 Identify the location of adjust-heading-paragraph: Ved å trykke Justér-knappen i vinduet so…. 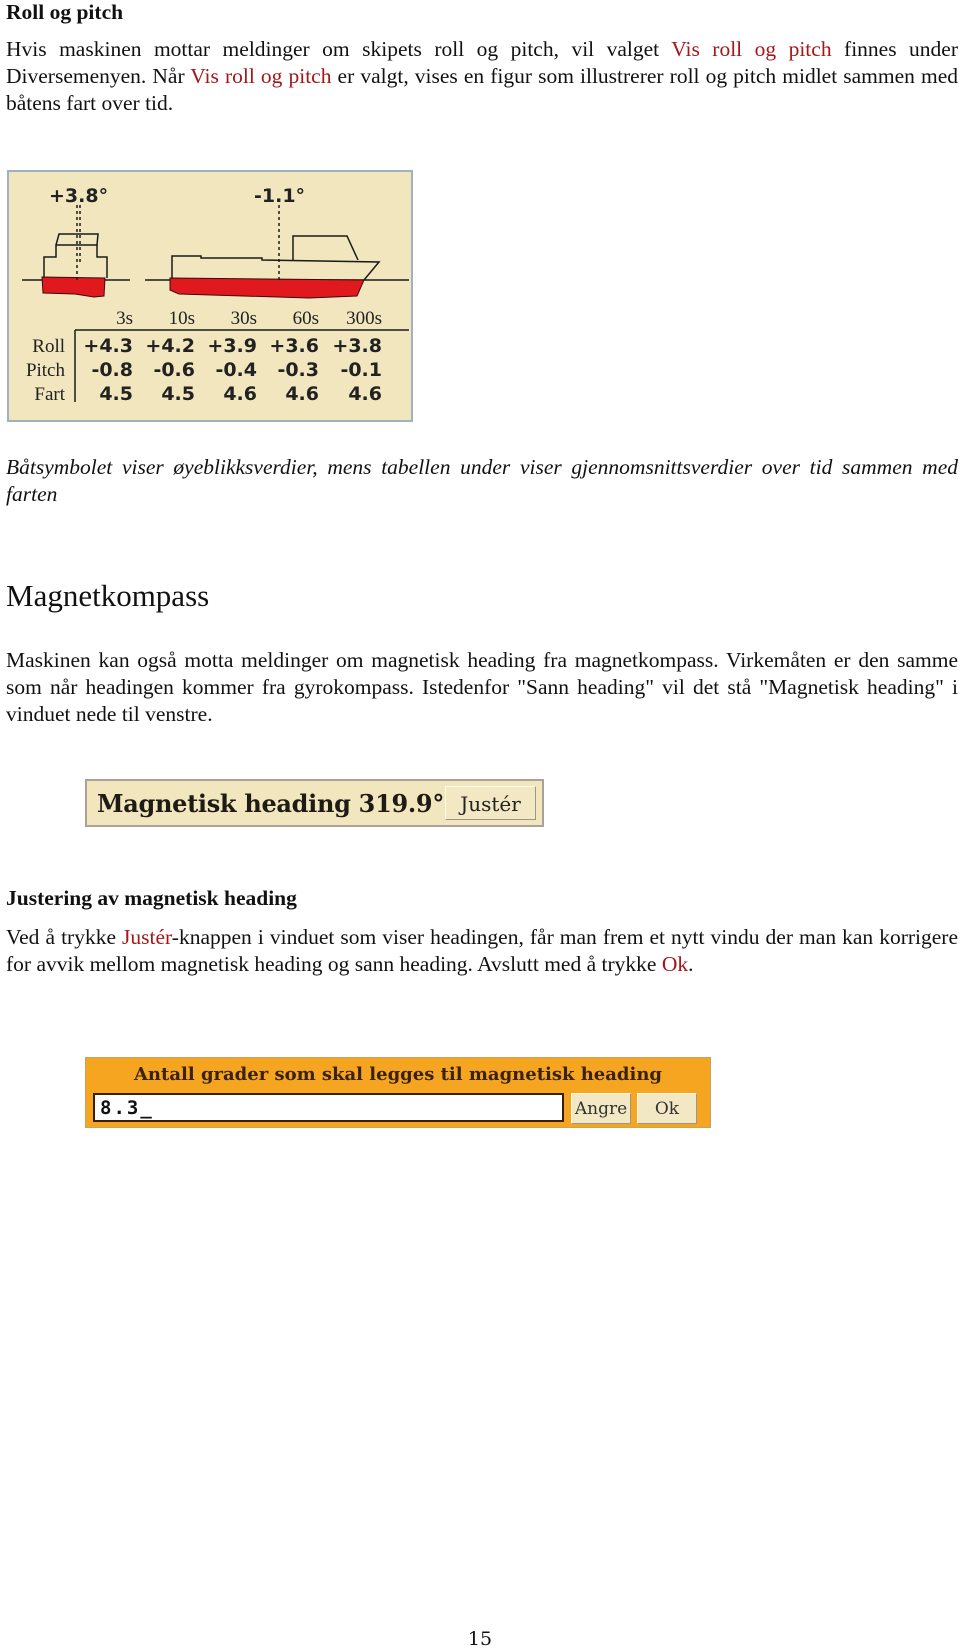
(482, 951).